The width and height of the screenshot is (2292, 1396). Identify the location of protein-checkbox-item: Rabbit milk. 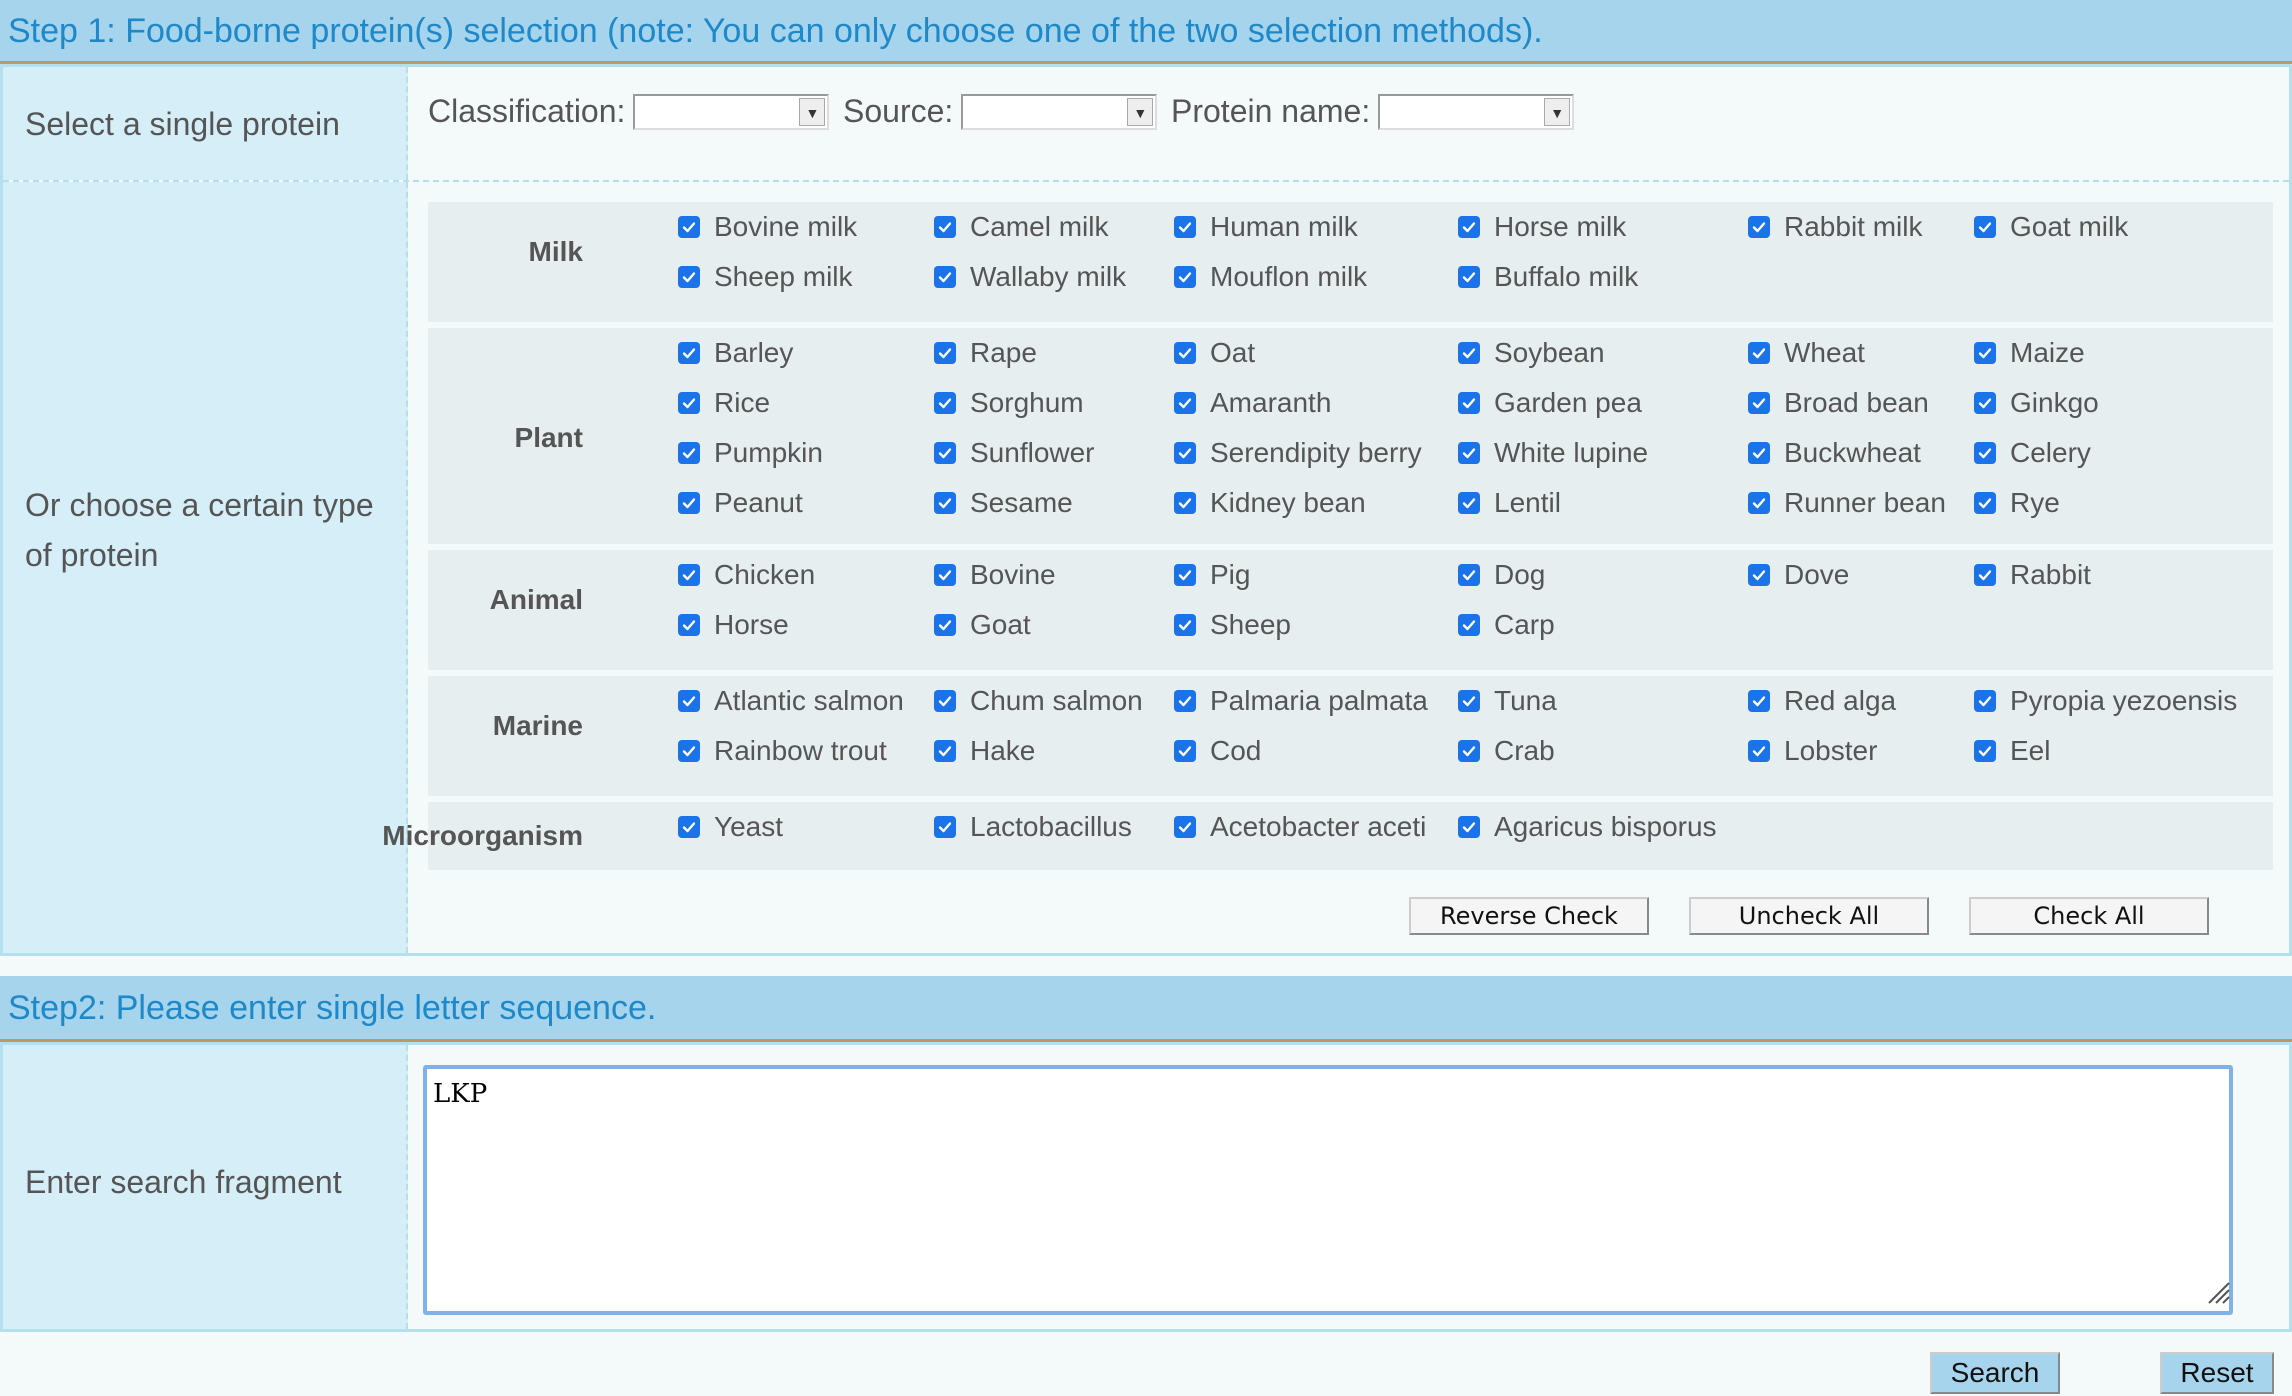
(1835, 227).